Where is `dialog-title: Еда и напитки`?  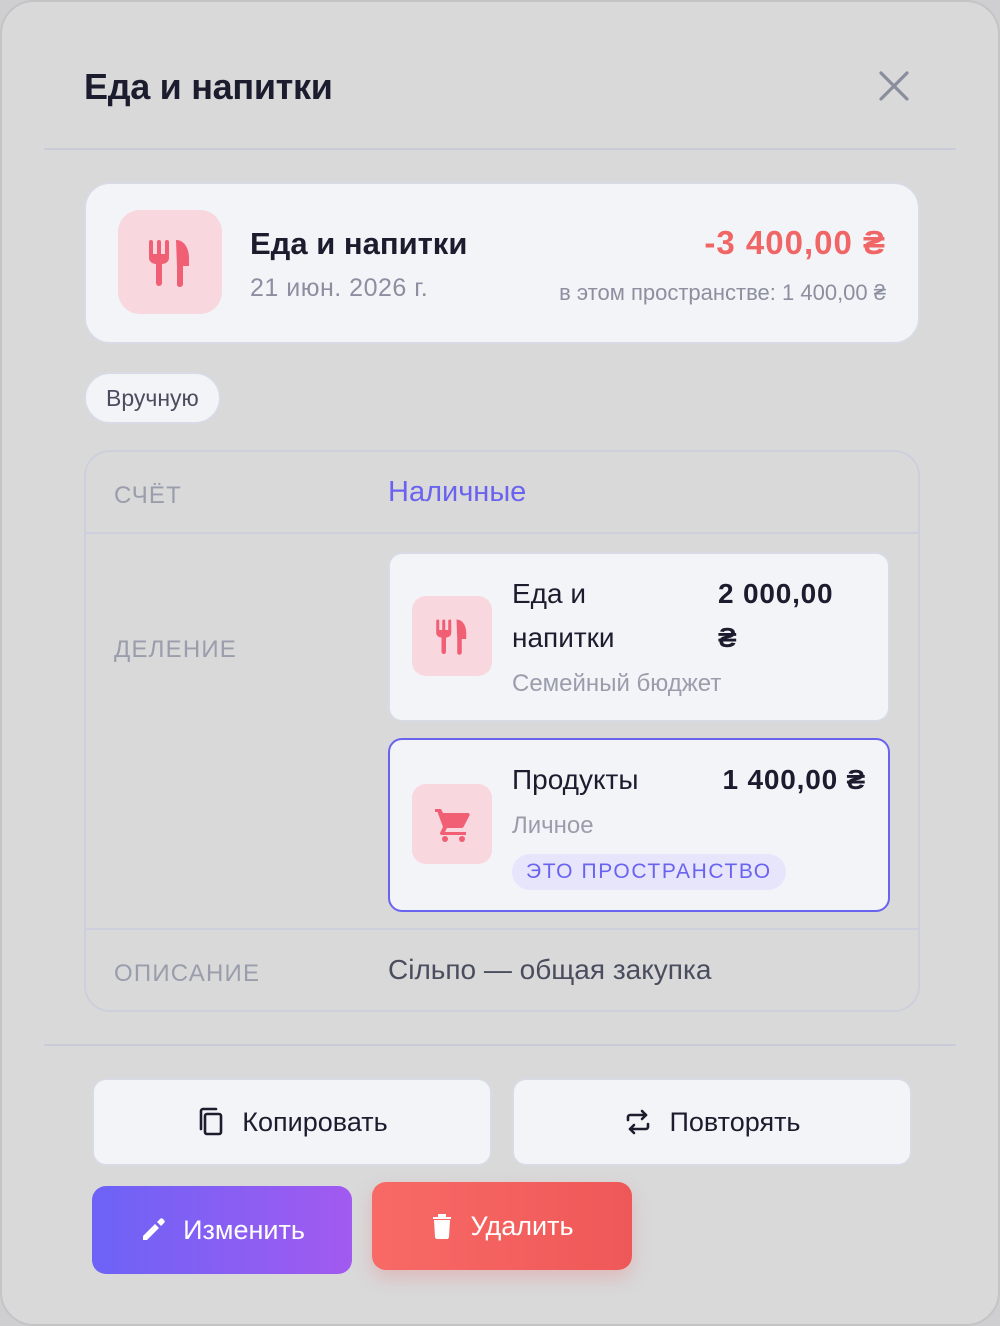
dialog-title: Еда и напитки is located at coordinates (208, 86).